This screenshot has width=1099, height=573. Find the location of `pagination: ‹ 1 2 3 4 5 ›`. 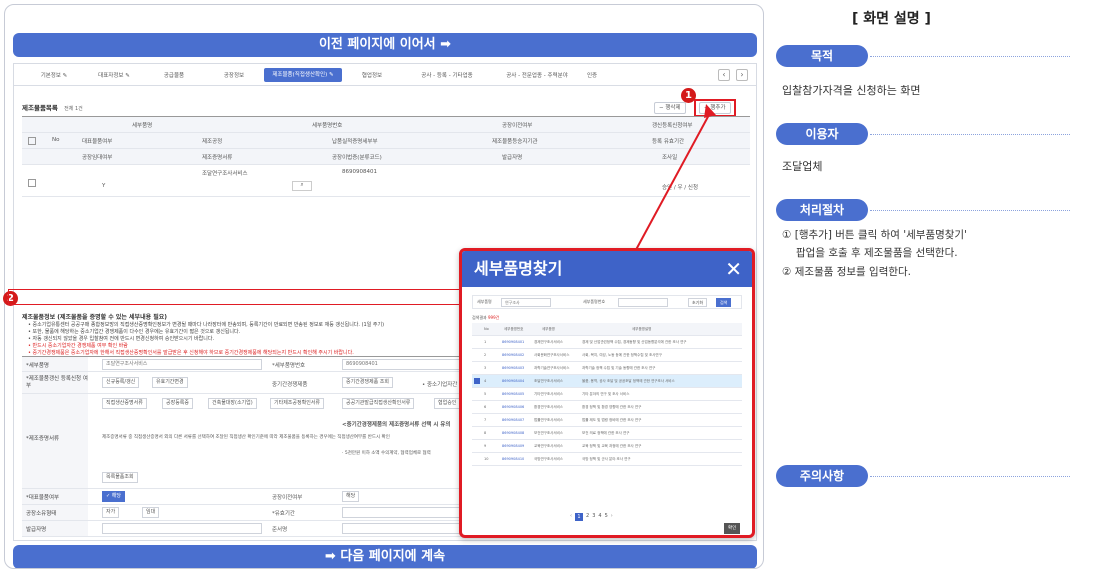

pagination: ‹ 1 2 3 4 5 › is located at coordinates (591, 517).